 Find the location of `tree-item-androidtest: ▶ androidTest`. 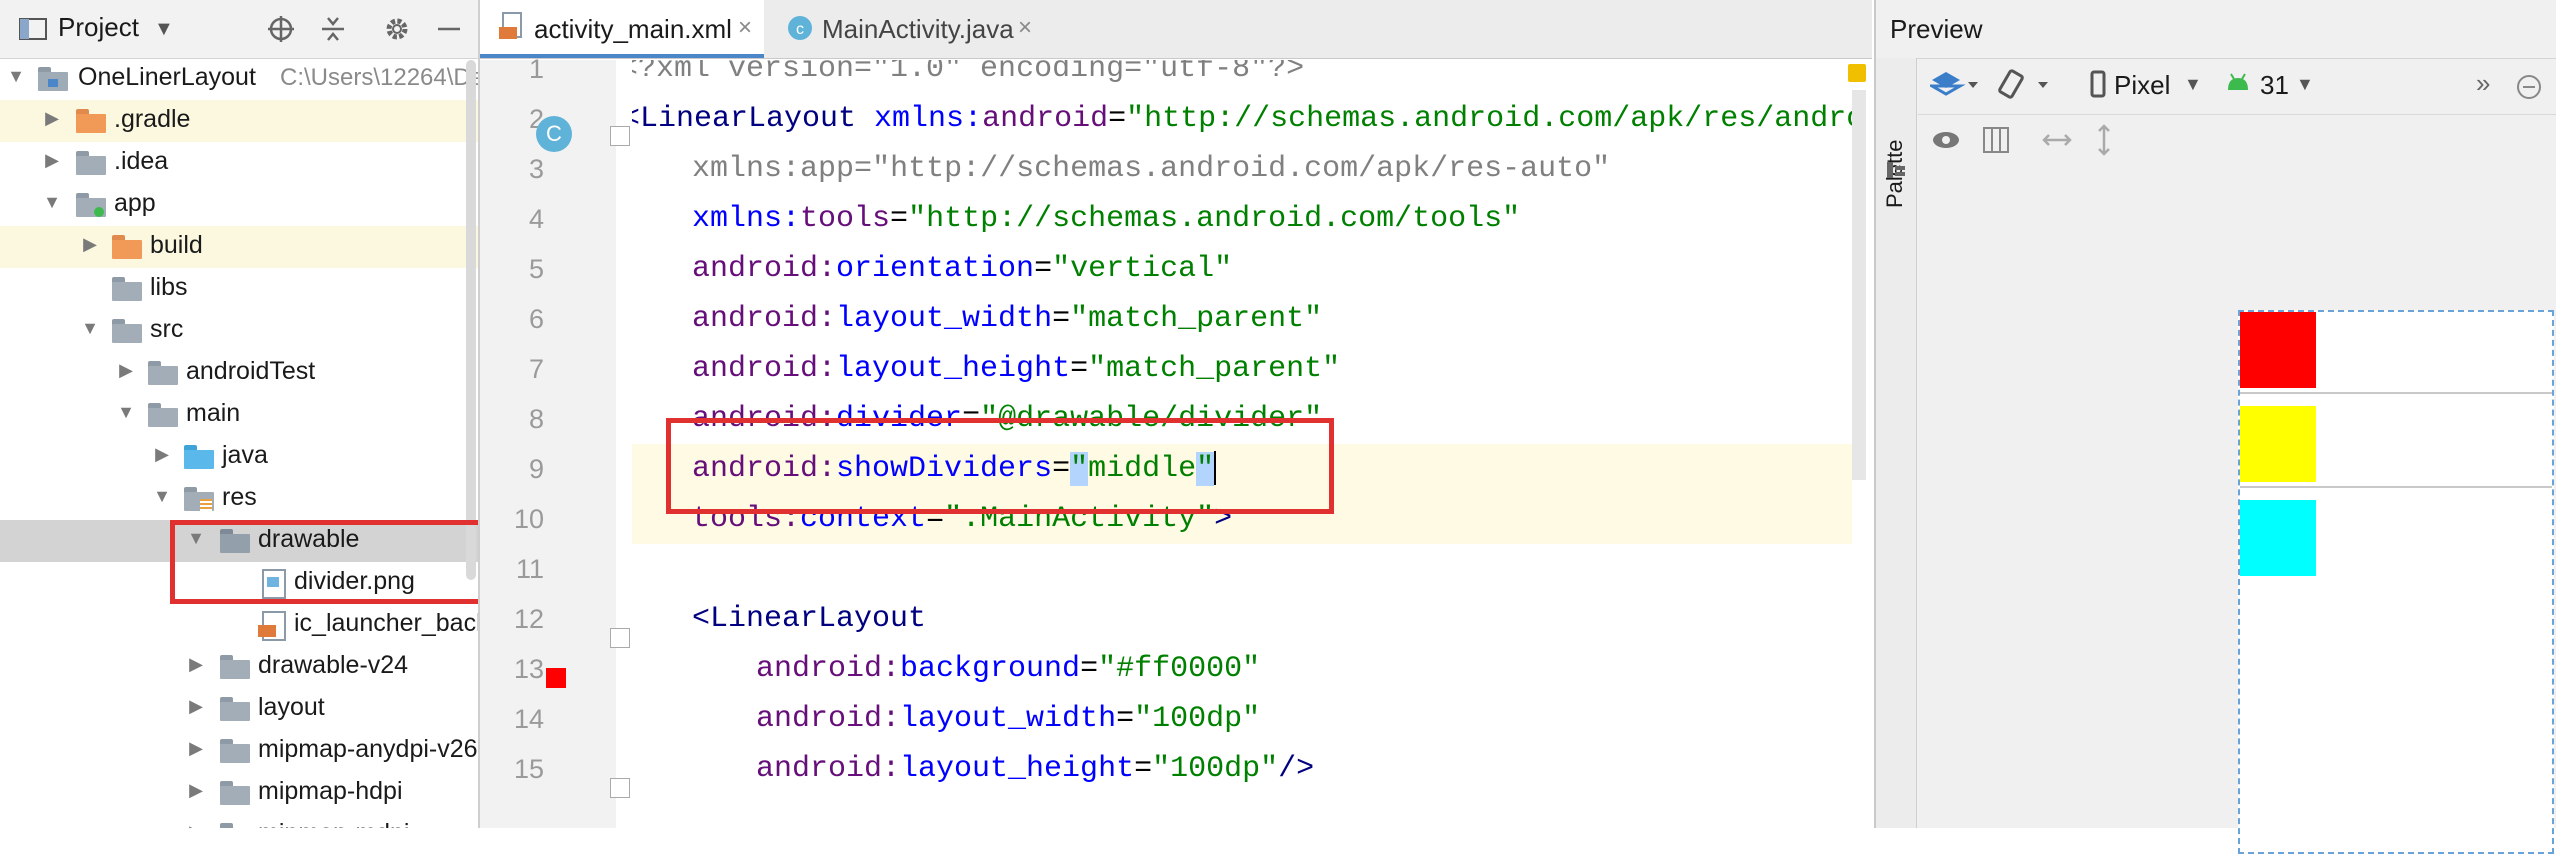

tree-item-androidtest: ▶ androidTest is located at coordinates (239, 373).